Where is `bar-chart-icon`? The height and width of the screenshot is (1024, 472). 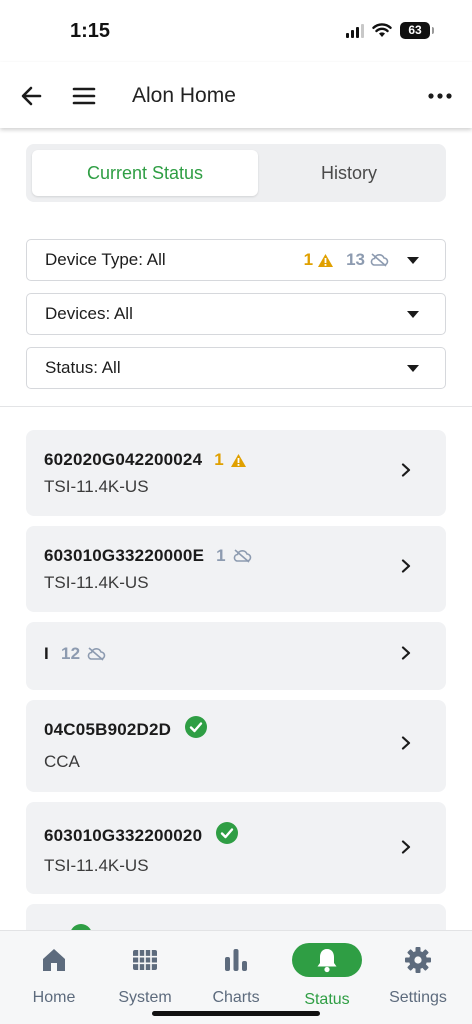 bar-chart-icon is located at coordinates (236, 960).